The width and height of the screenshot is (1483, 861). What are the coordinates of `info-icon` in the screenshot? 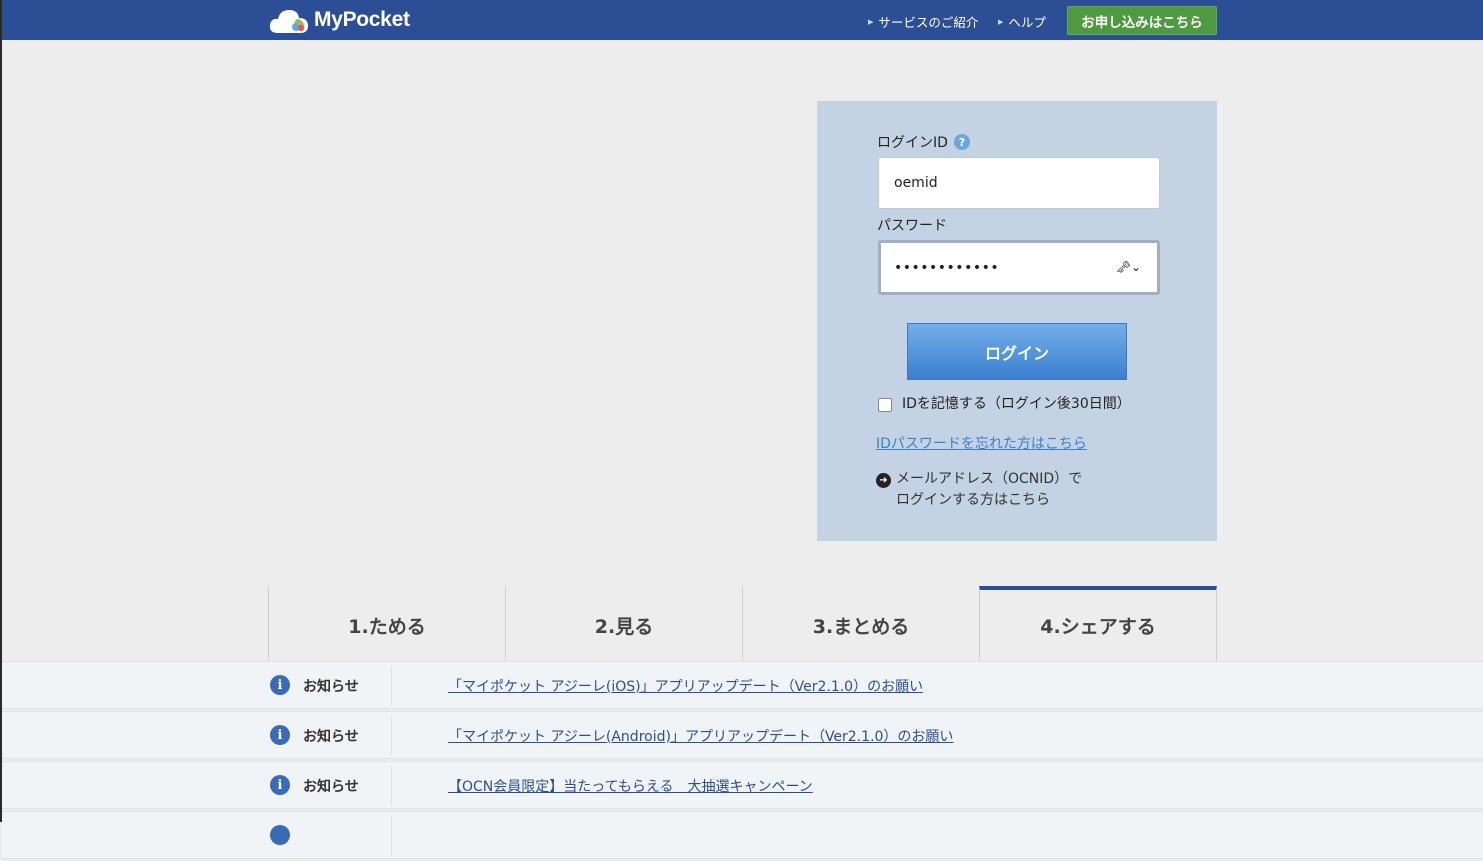 It's located at (280, 835).